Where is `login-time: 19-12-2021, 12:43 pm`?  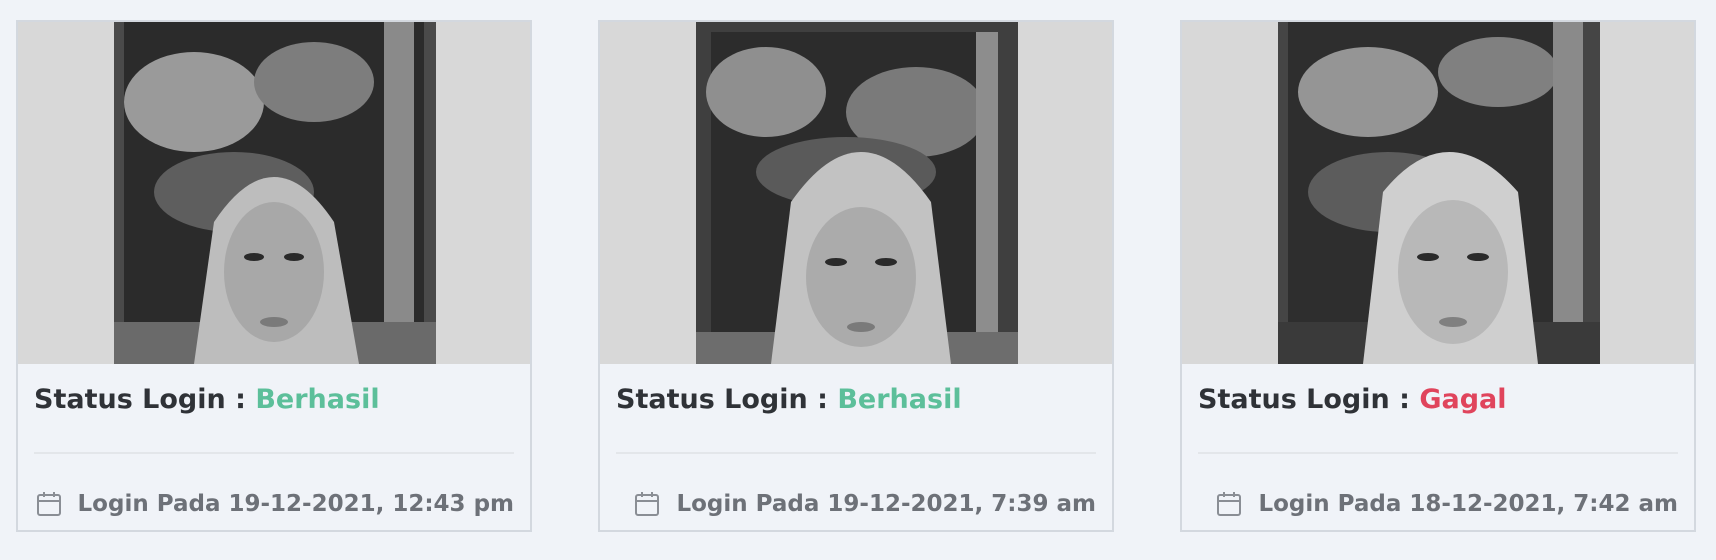 login-time: 19-12-2021, 12:43 pm is located at coordinates (371, 504).